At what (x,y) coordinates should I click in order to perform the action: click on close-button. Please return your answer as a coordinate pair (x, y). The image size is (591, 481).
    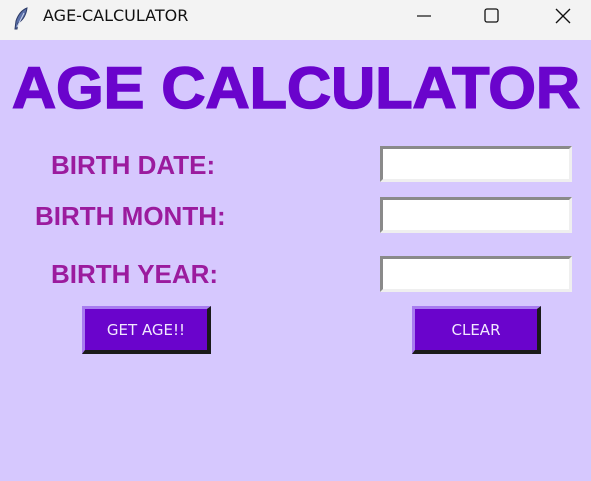
    Looking at the image, I should click on (563, 16).